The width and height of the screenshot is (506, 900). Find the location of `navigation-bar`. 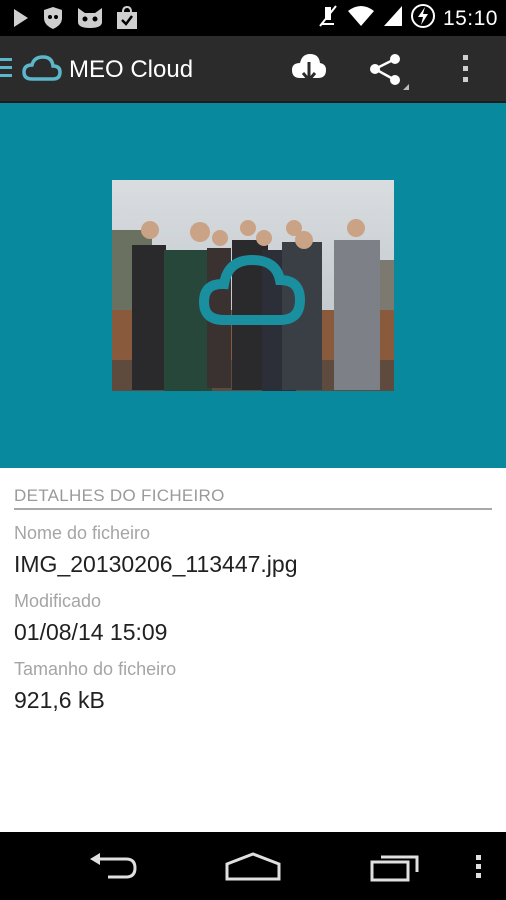

navigation-bar is located at coordinates (253, 866).